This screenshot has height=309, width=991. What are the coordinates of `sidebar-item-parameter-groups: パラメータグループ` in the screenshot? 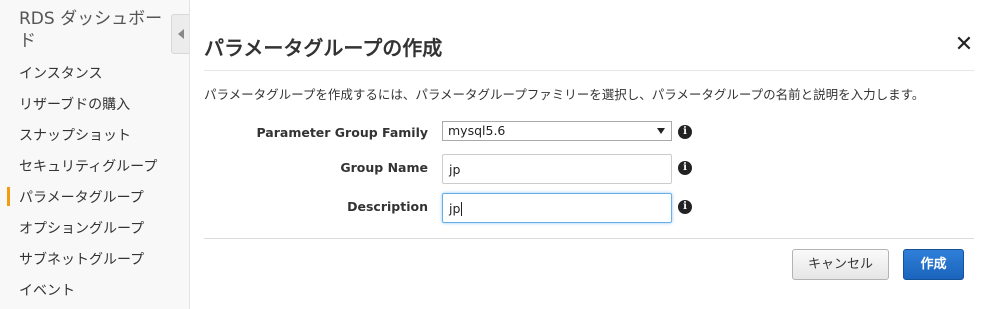 It's located at (81, 198).